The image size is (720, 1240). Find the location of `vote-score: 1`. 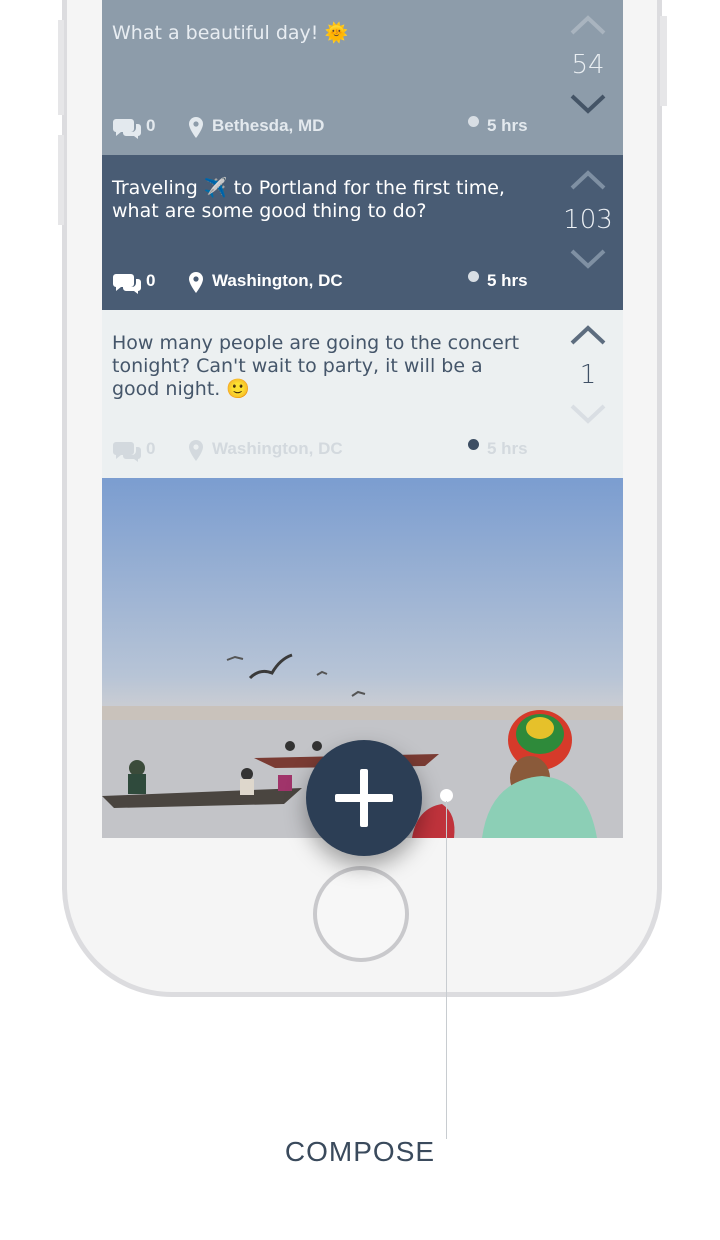

vote-score: 1 is located at coordinates (588, 375).